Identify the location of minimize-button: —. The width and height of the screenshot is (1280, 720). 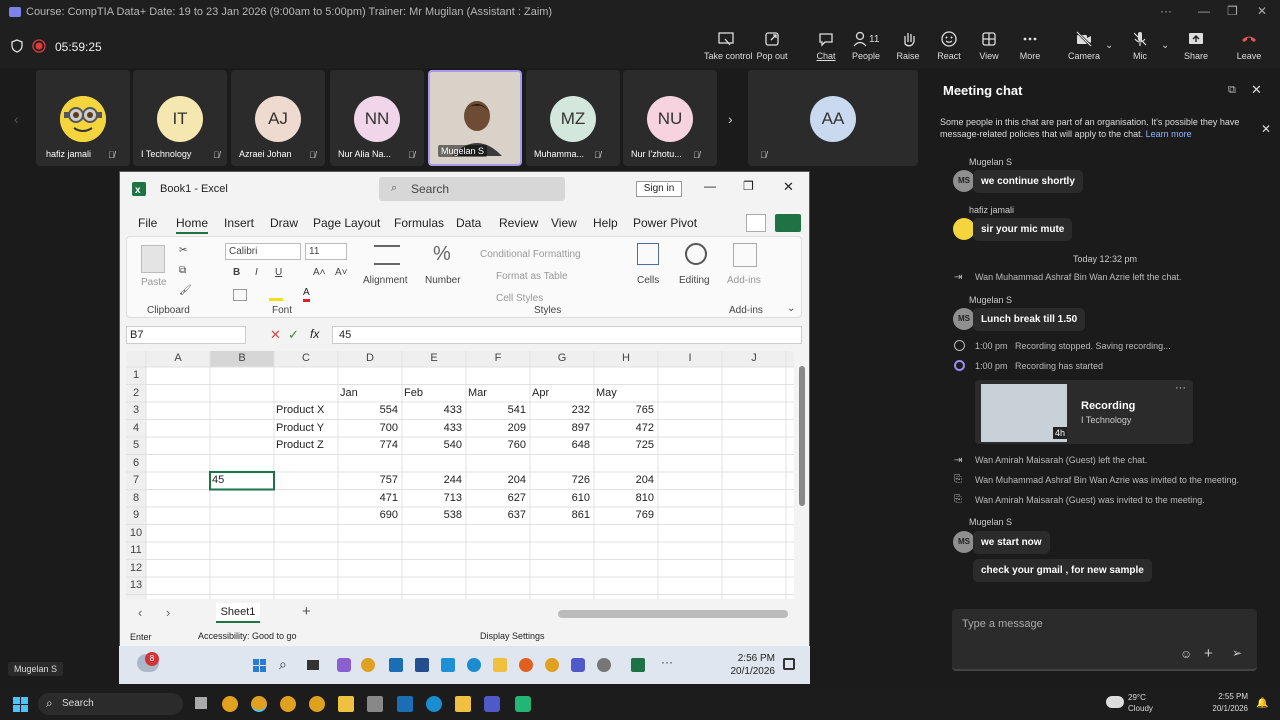
(1204, 11).